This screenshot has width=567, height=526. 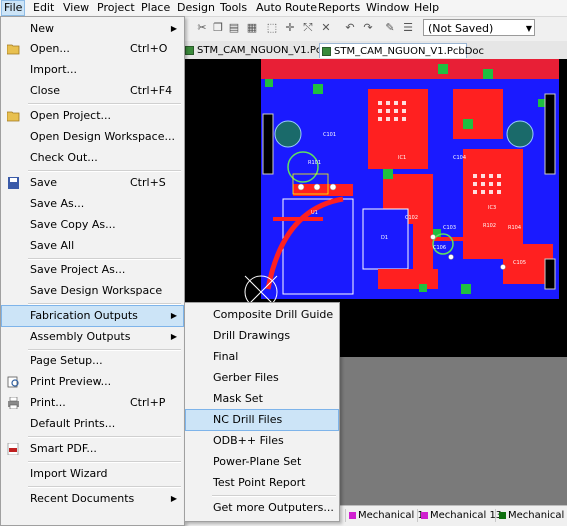 I want to click on svg-text: R104, so click(x=514, y=228).